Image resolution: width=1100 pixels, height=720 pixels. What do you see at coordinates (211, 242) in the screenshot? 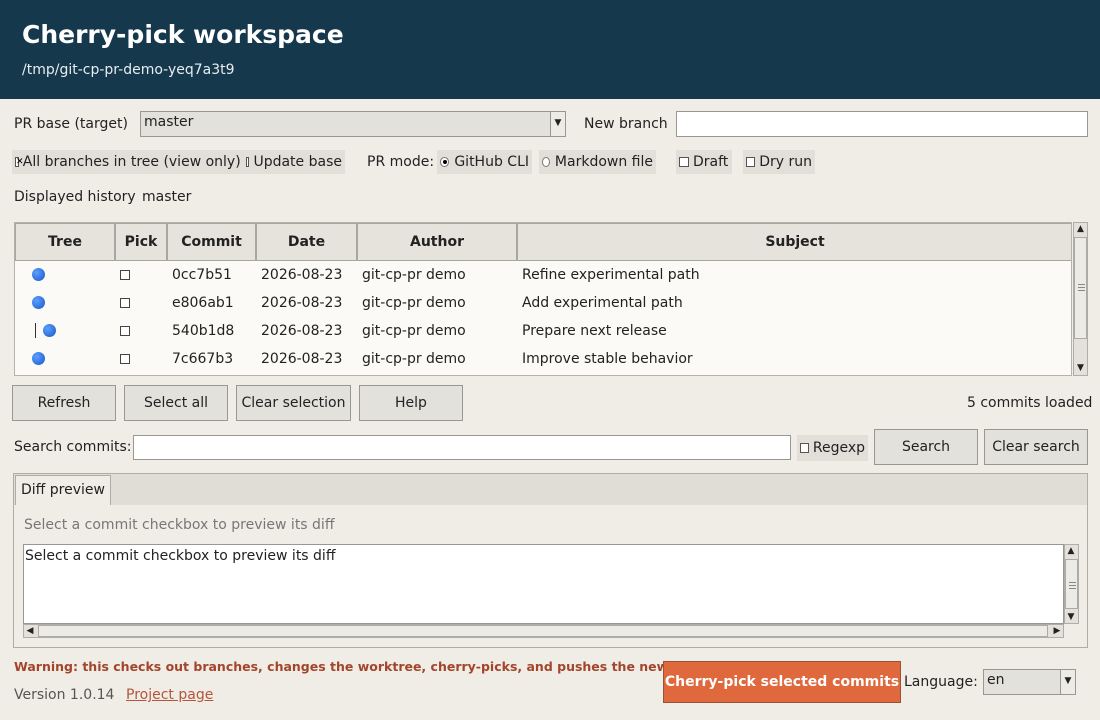
I see `column-header-commit: Commit` at bounding box center [211, 242].